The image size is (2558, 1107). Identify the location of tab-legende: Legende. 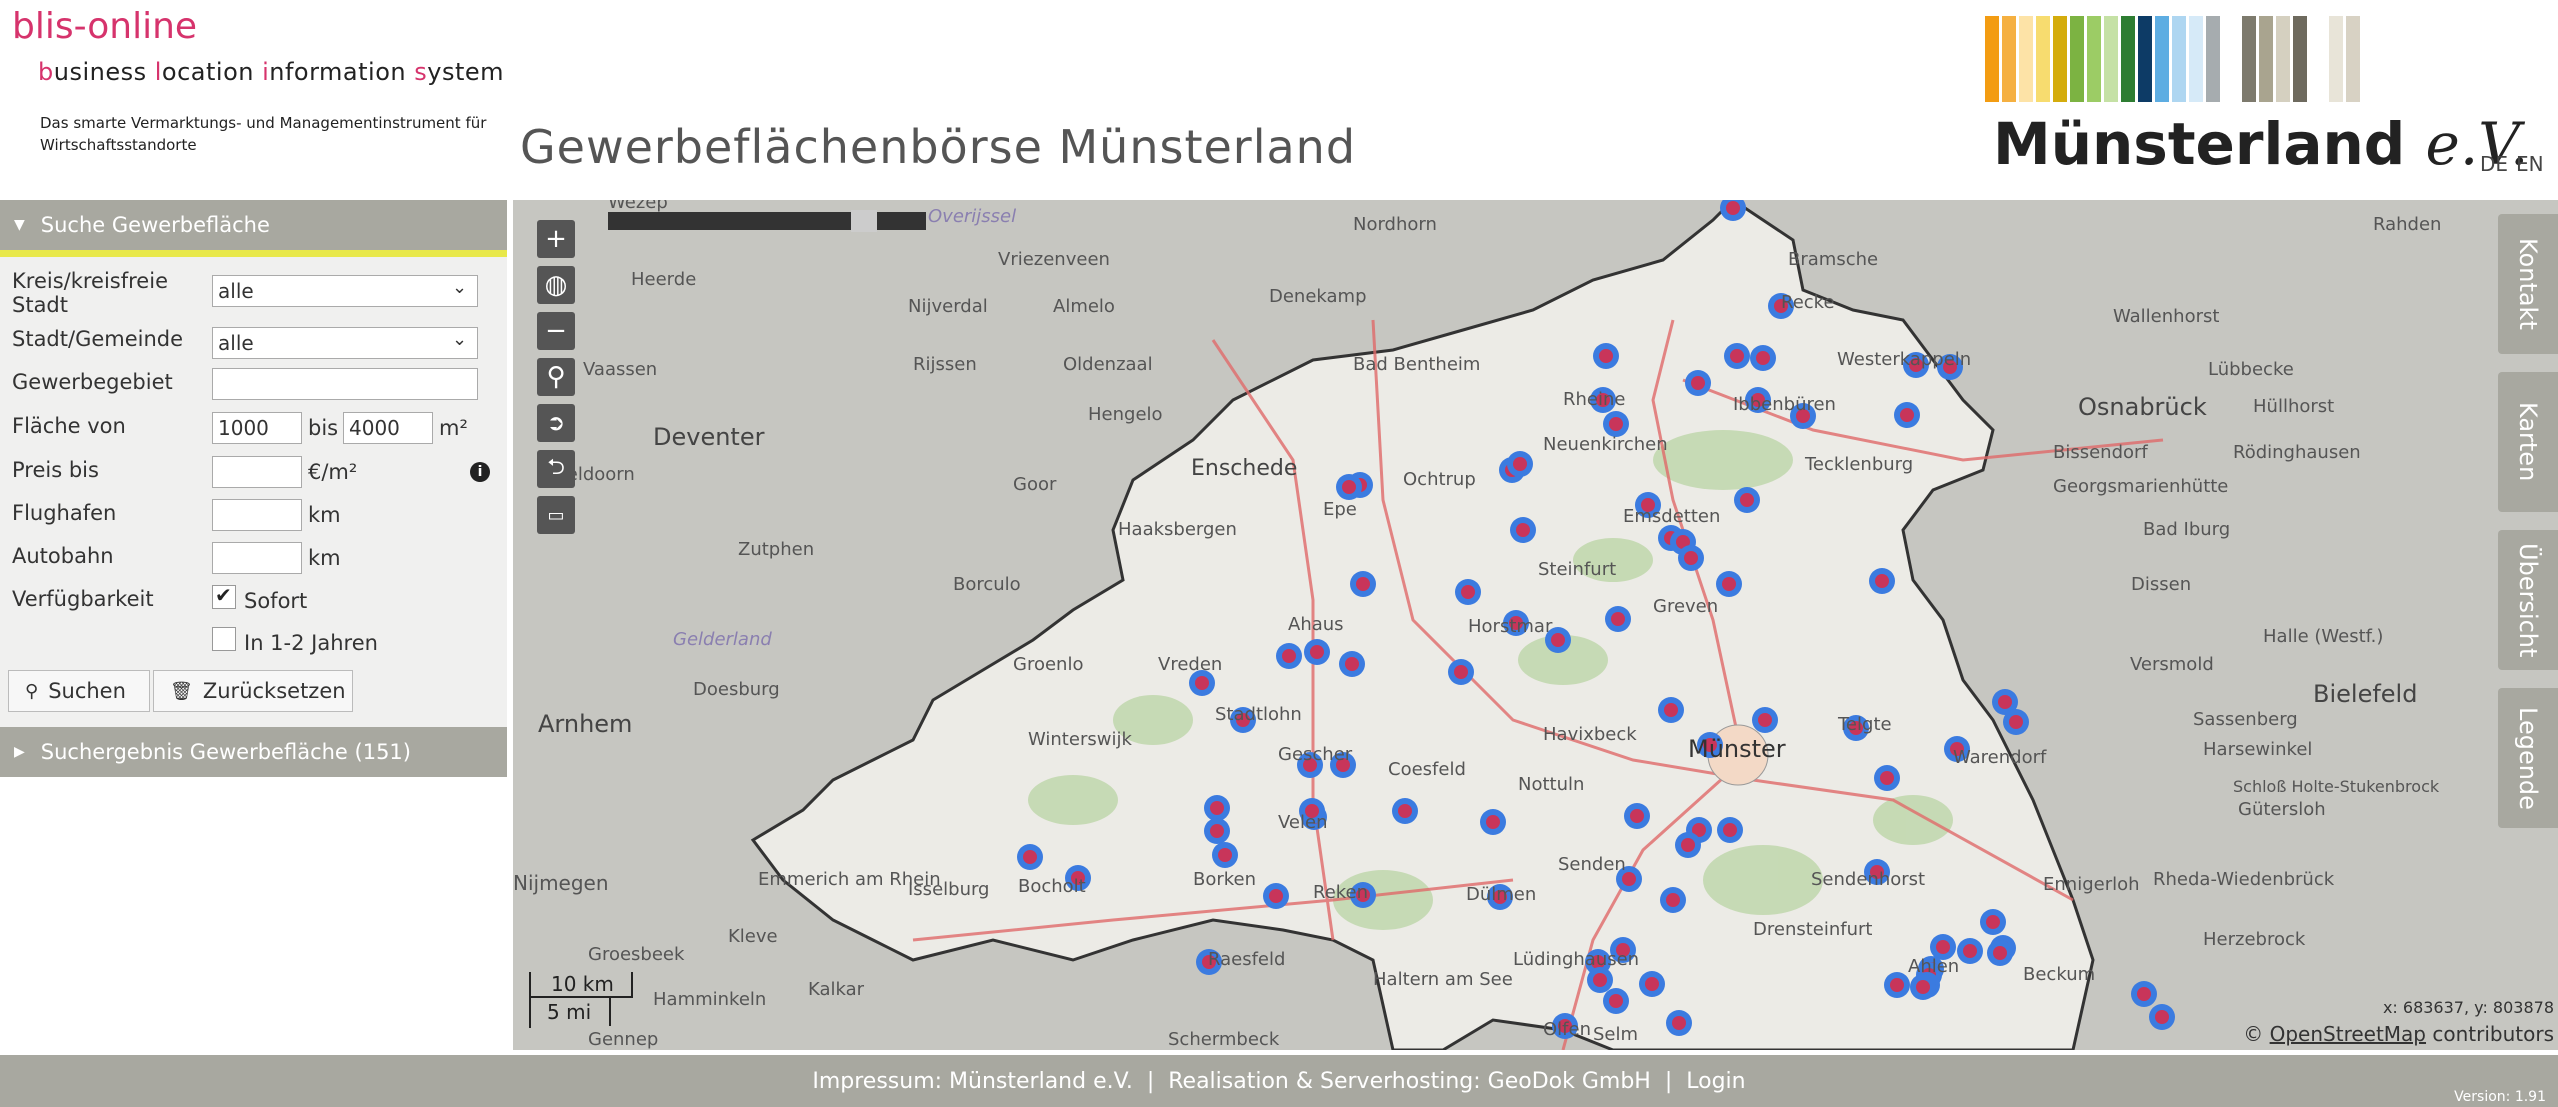
(2528, 758).